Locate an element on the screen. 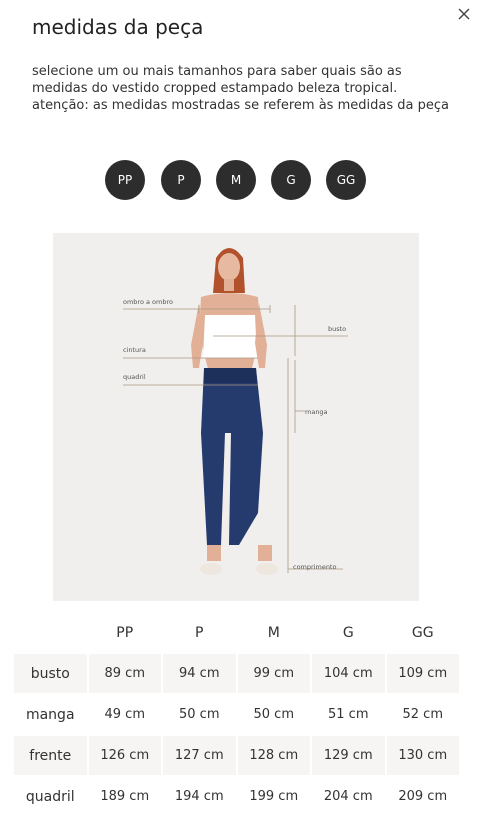  size-button-gg: GG is located at coordinates (346, 180).